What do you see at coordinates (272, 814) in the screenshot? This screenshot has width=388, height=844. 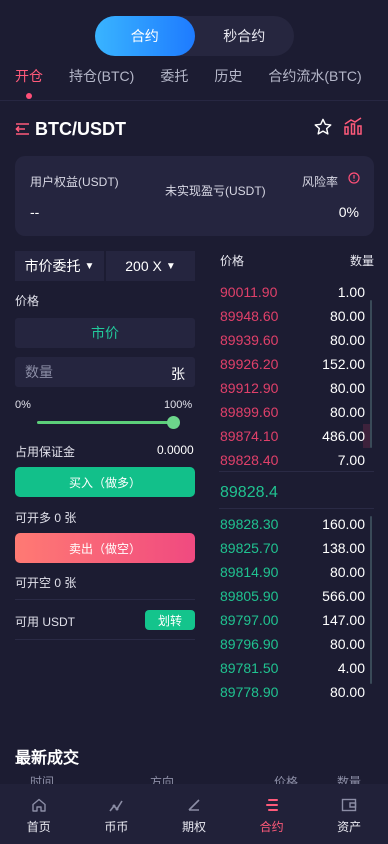 I see `nav-futures: 合约` at bounding box center [272, 814].